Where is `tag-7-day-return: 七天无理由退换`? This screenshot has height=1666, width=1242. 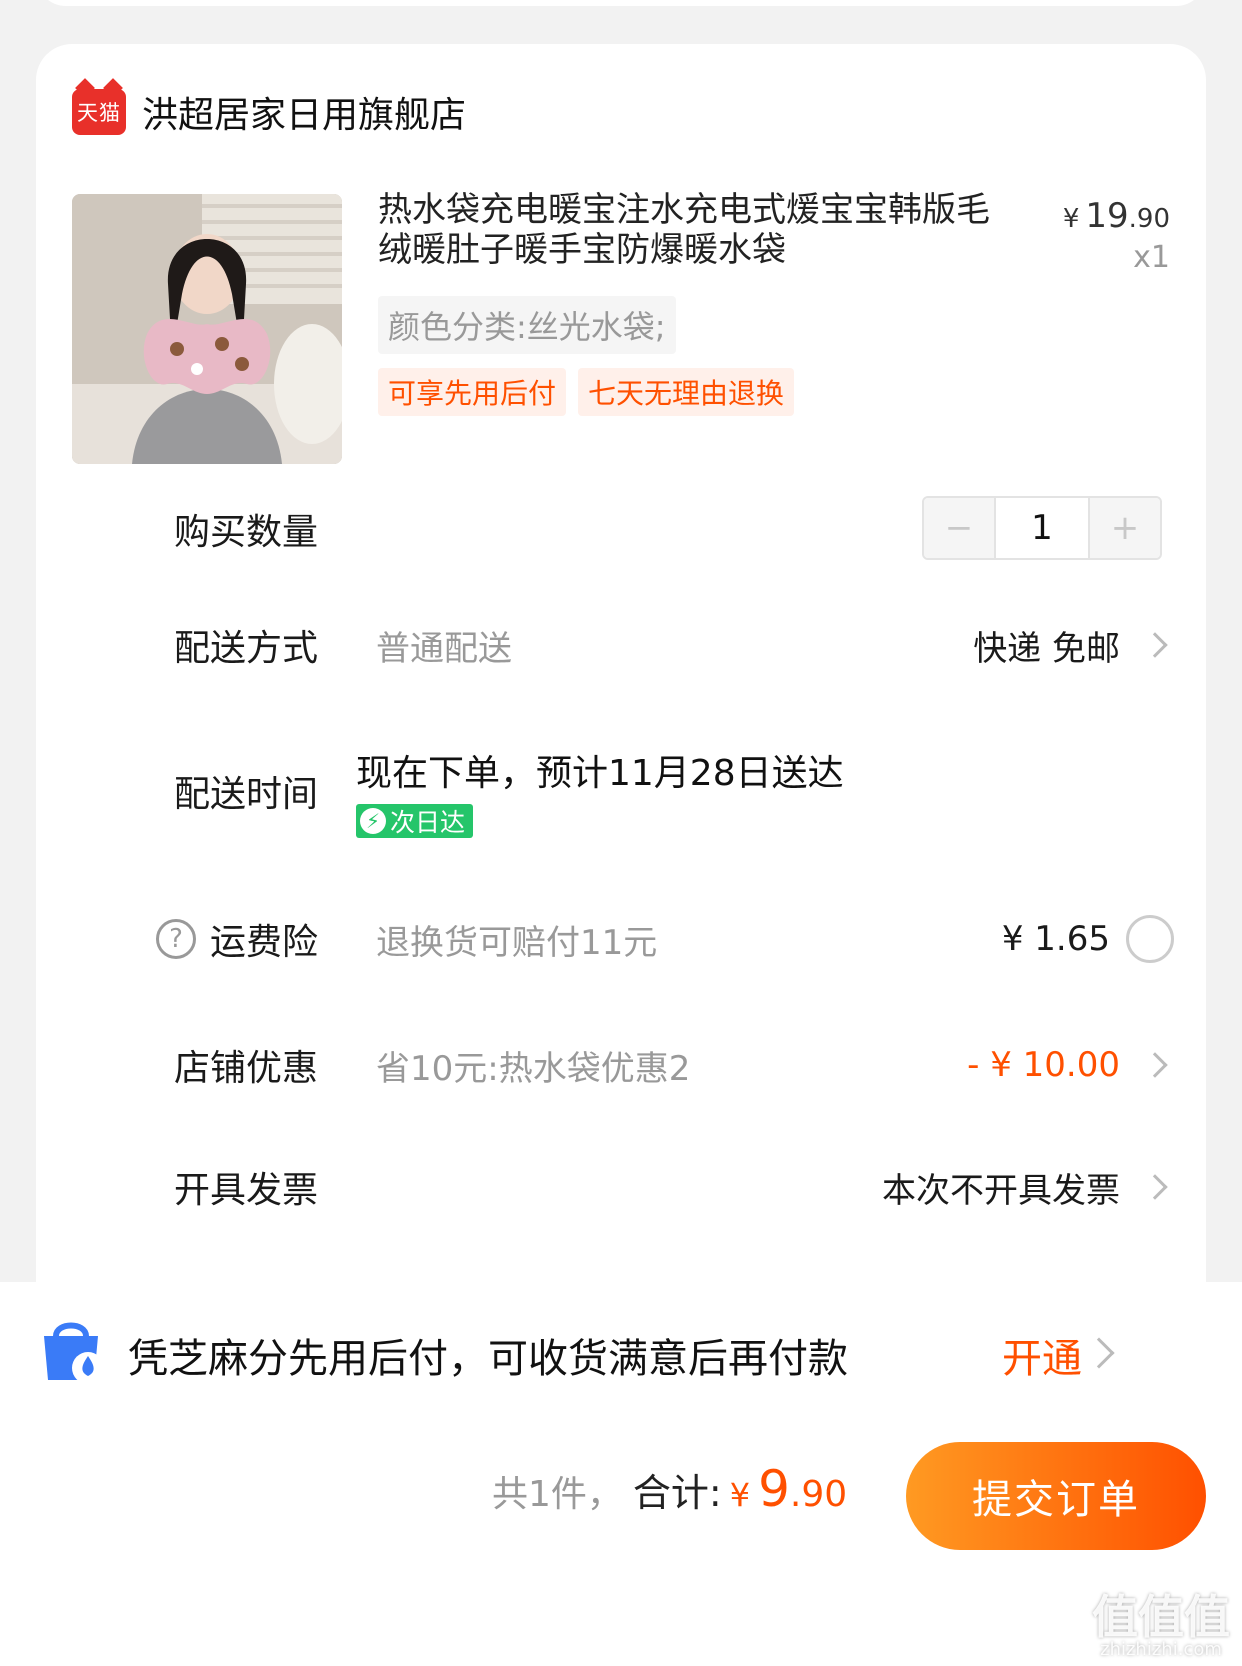 tag-7-day-return: 七天无理由退换 is located at coordinates (686, 392).